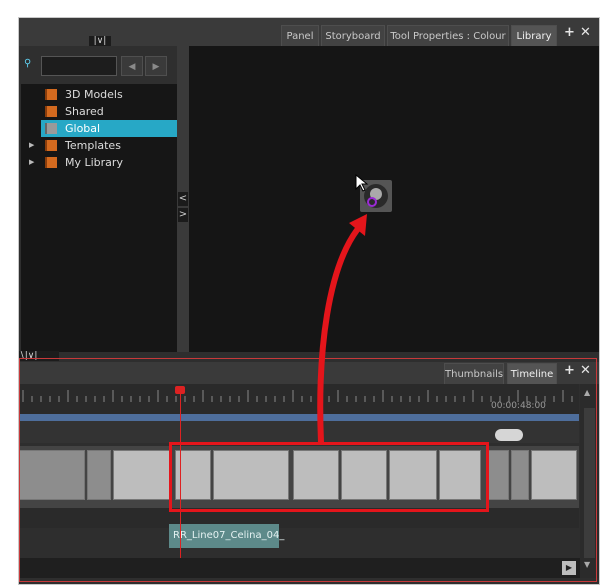  Describe the element at coordinates (569, 32) in the screenshot. I see `add-panel-icon: +` at that location.